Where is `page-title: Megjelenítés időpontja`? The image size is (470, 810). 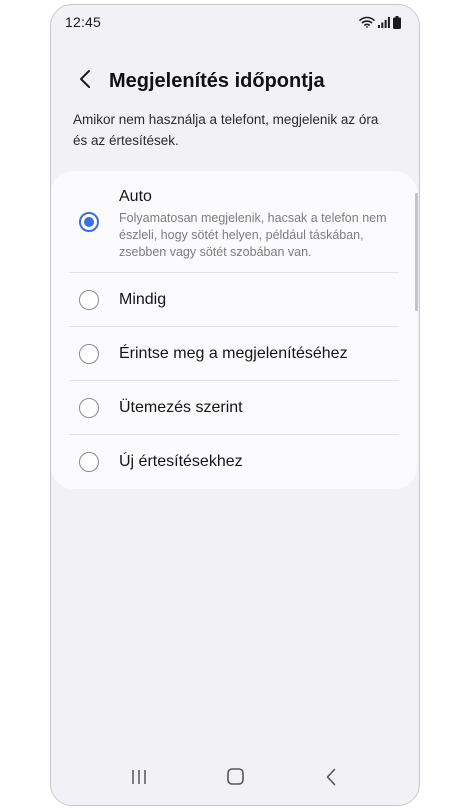
page-title: Megjelenítés időpontja is located at coordinates (217, 80).